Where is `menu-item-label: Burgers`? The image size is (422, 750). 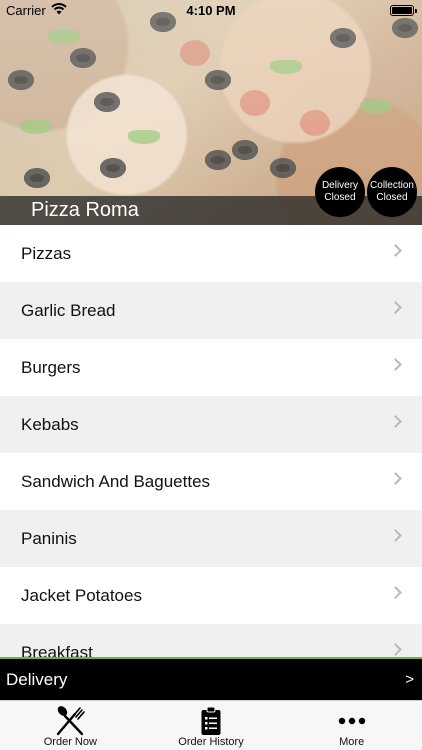 menu-item-label: Burgers is located at coordinates (51, 367).